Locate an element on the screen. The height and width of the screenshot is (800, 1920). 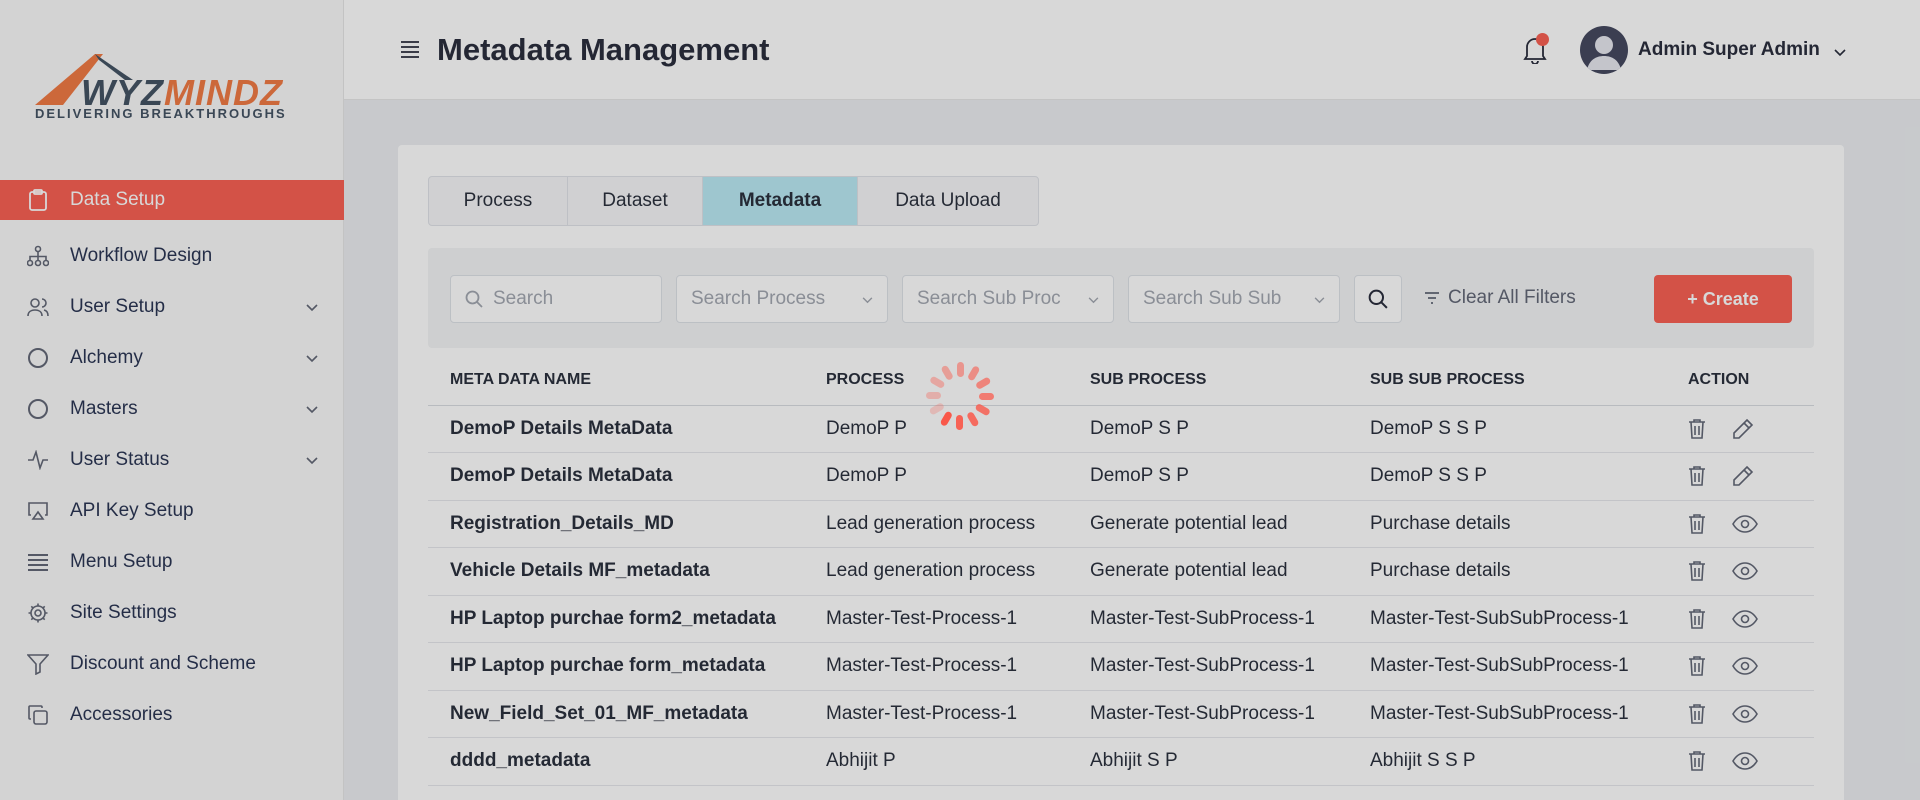
user-name: Admin Super Admin is located at coordinates (1729, 50).